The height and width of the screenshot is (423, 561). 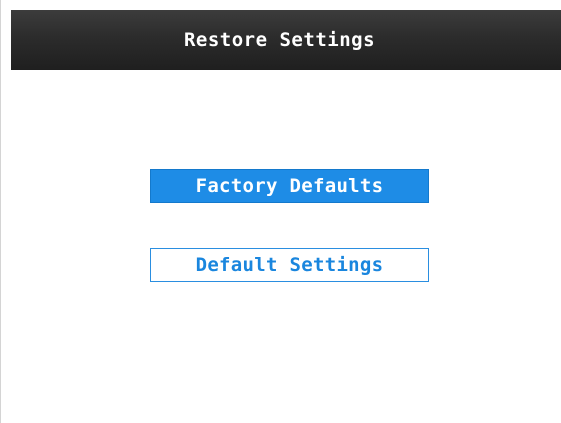 What do you see at coordinates (289, 186) in the screenshot?
I see `factory-defaults-button: Factory Defaults` at bounding box center [289, 186].